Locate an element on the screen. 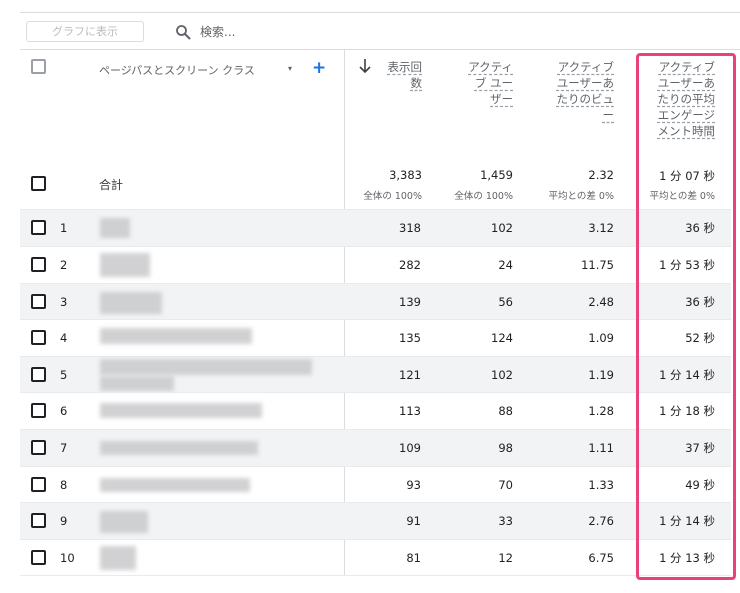  cell-active-users: 98 is located at coordinates (505, 448).